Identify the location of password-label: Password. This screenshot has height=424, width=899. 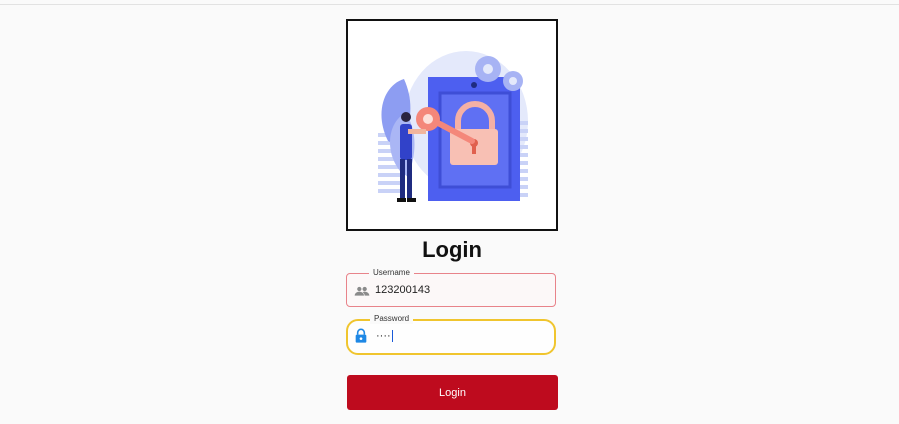
(392, 318).